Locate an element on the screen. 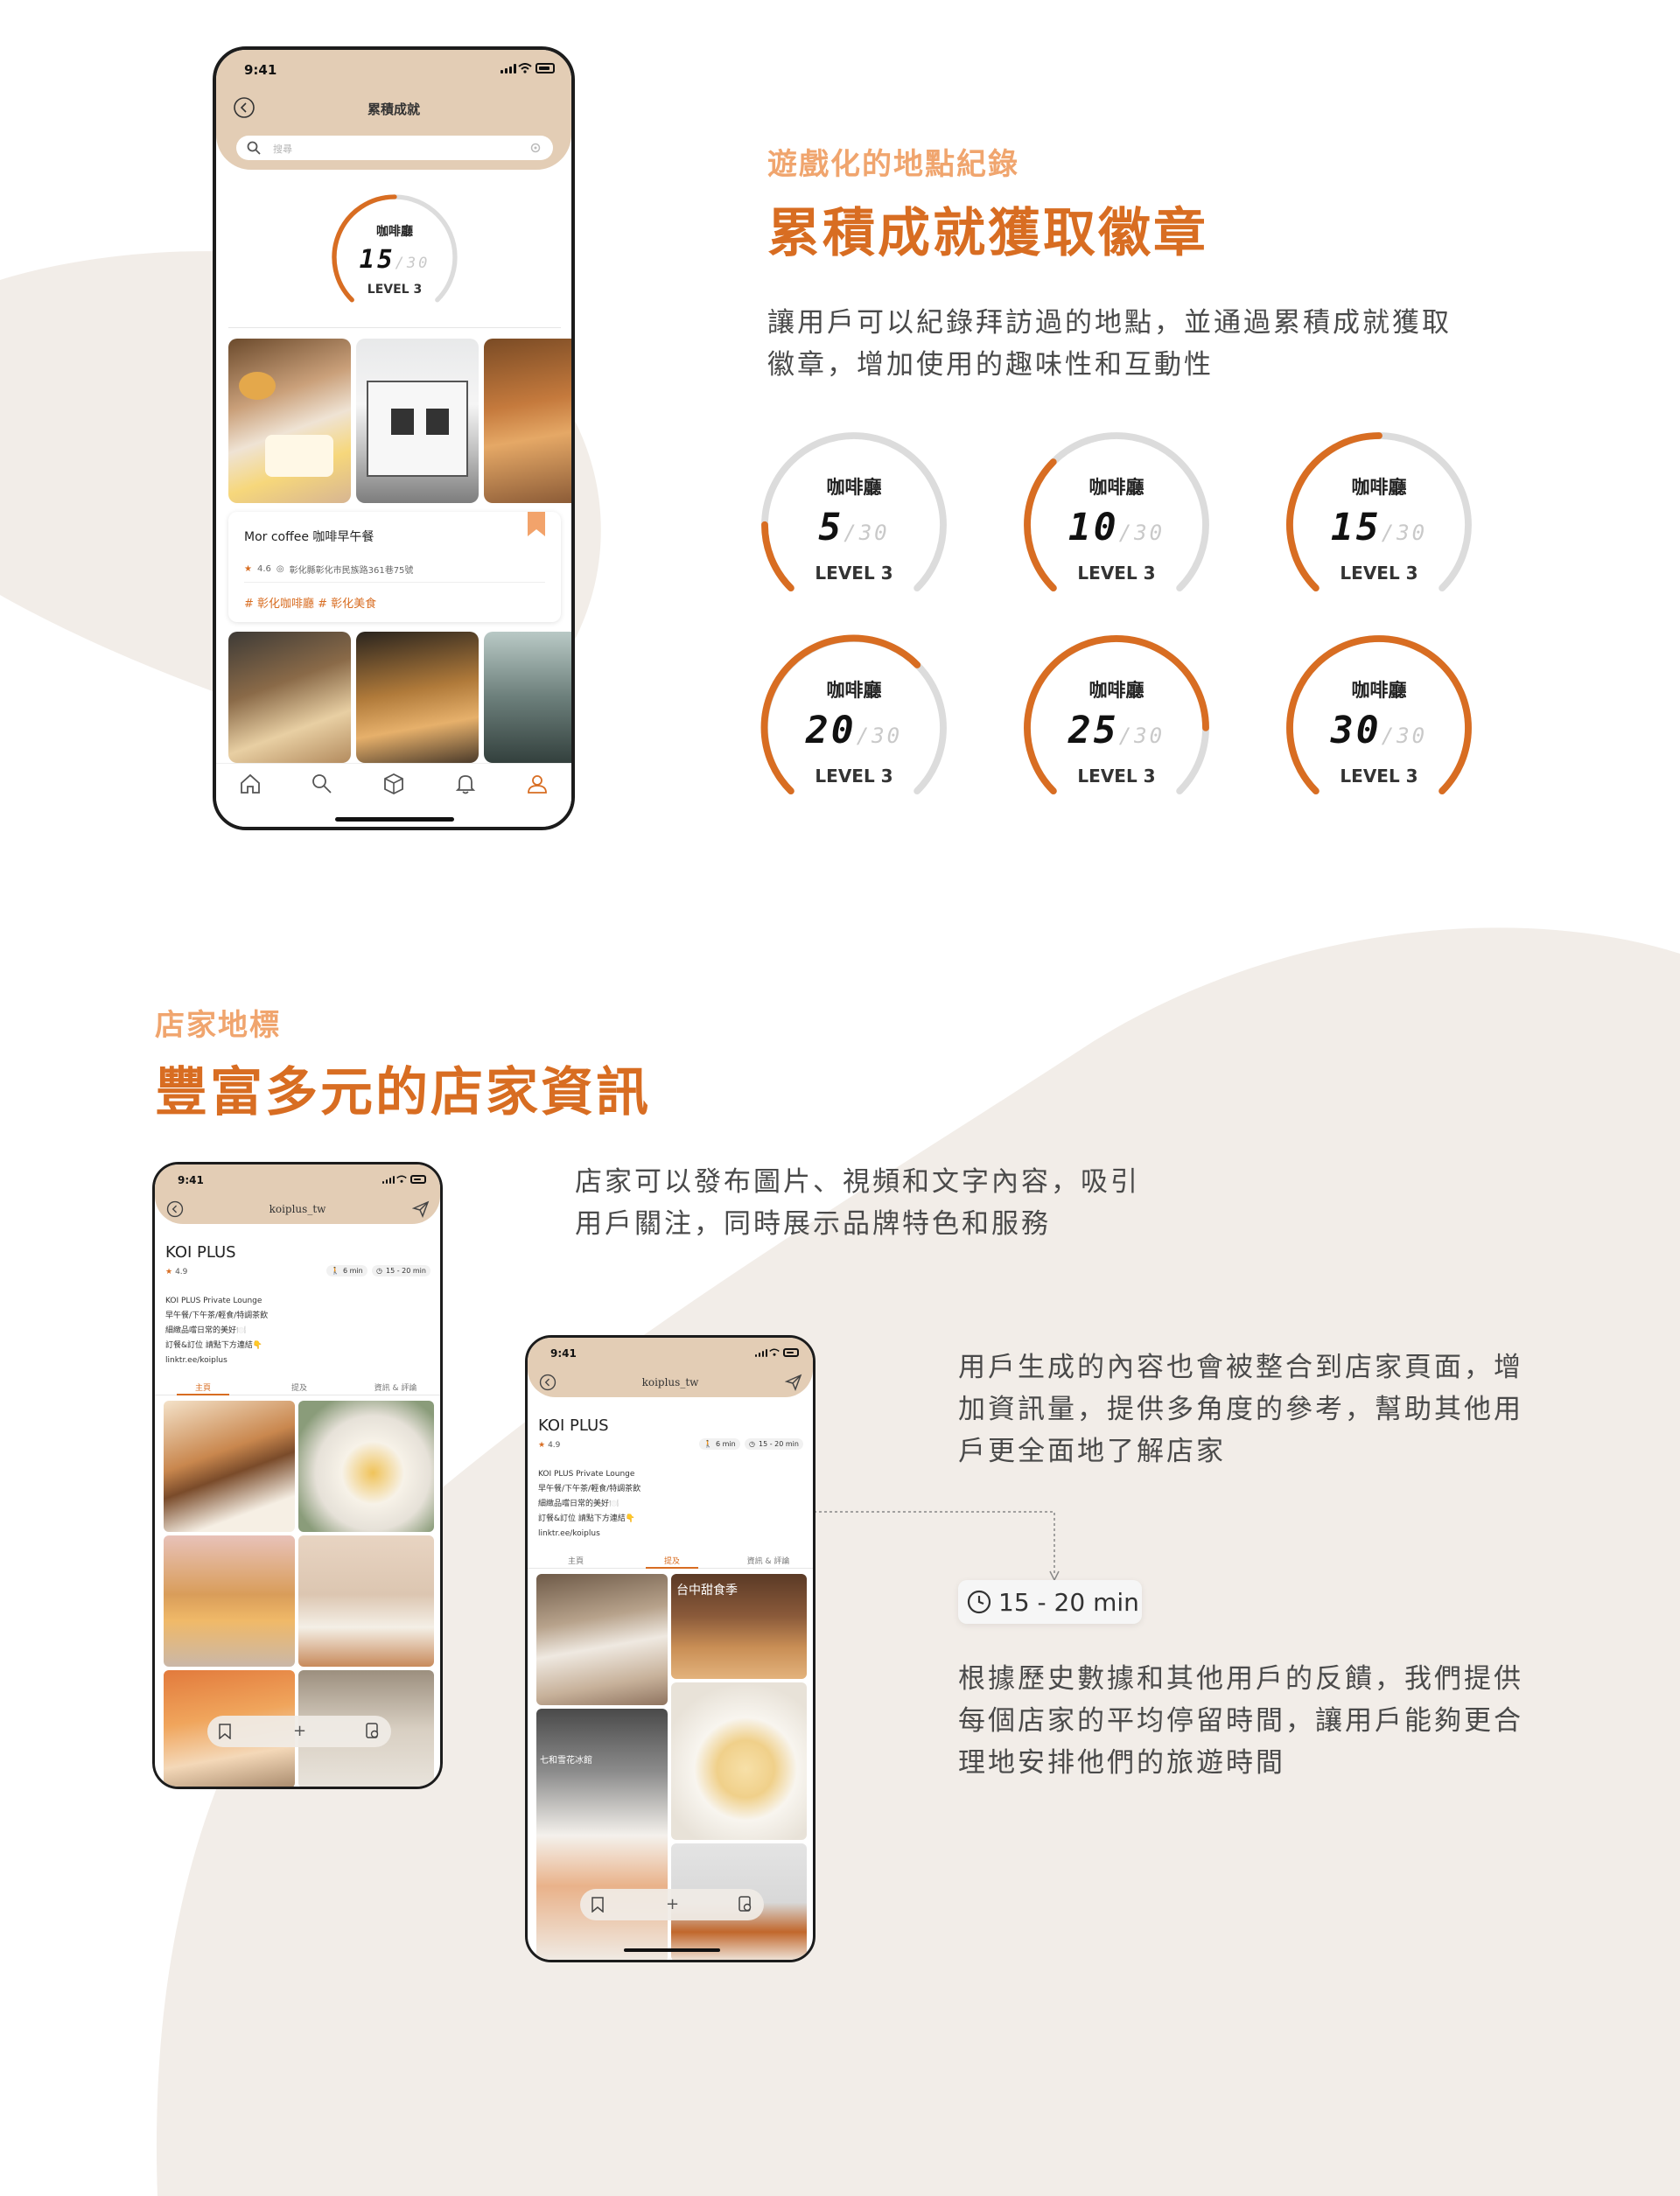 Image resolution: width=1680 pixels, height=2196 pixels. photo-caption: 台中甜食季 is located at coordinates (707, 1591).